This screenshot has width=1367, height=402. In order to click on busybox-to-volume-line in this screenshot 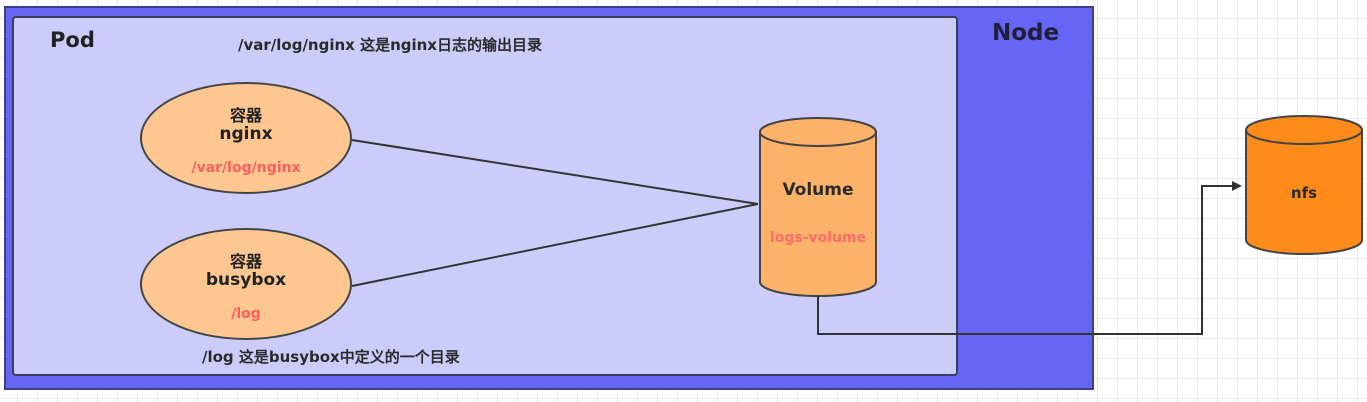, I will do `click(555, 245)`.